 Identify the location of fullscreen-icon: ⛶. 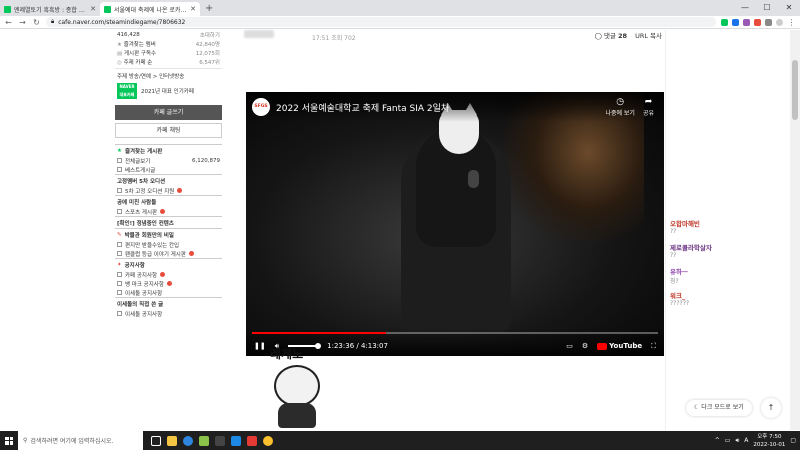
(653, 346).